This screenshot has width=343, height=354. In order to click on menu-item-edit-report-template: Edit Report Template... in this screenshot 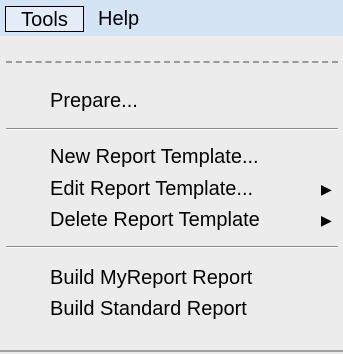, I will do `click(151, 189)`.